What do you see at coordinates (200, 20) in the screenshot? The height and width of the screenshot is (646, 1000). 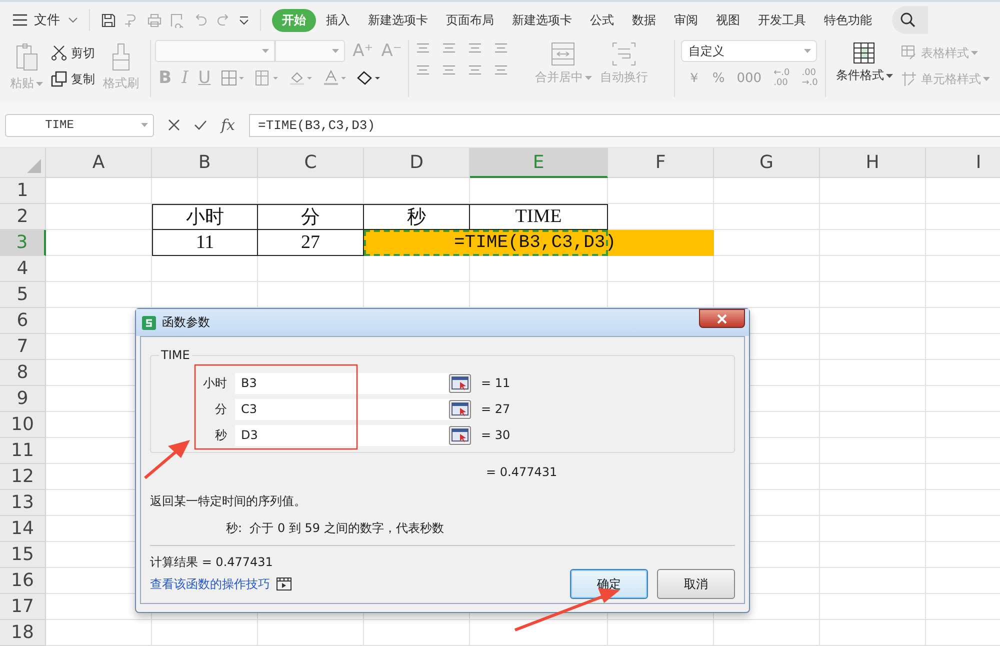 I see `undo-icon` at bounding box center [200, 20].